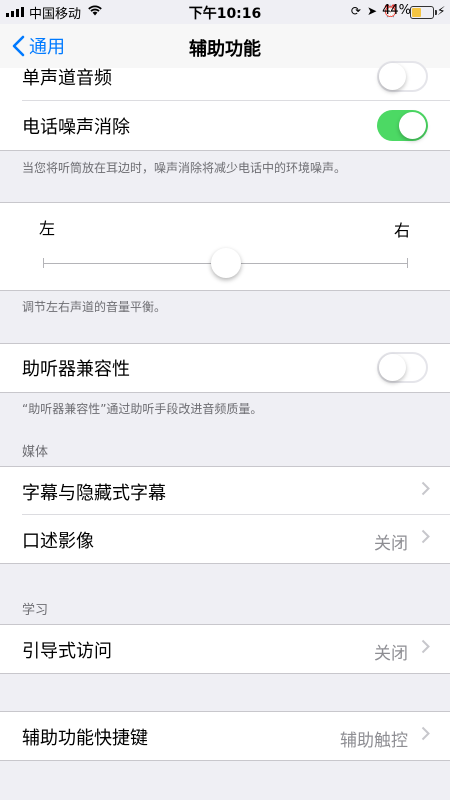  Describe the element at coordinates (355, 11) in the screenshot. I see `lock-rotation-icon: ⟳` at that location.